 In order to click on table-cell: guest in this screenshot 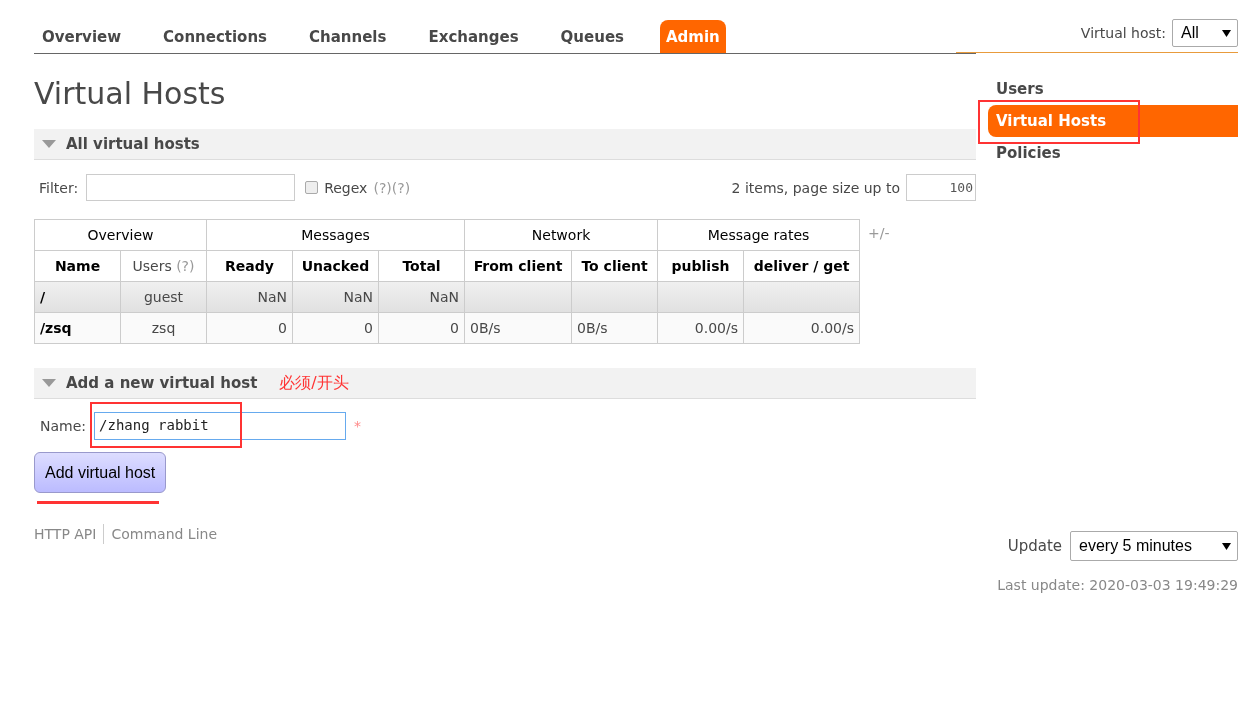, I will do `click(163, 297)`.